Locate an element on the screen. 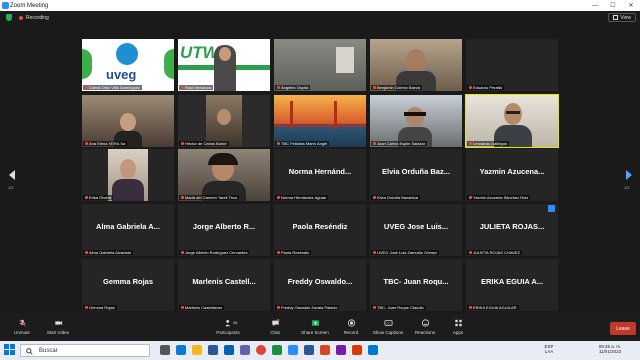  start-video-label: Start Video is located at coordinates (58, 332).